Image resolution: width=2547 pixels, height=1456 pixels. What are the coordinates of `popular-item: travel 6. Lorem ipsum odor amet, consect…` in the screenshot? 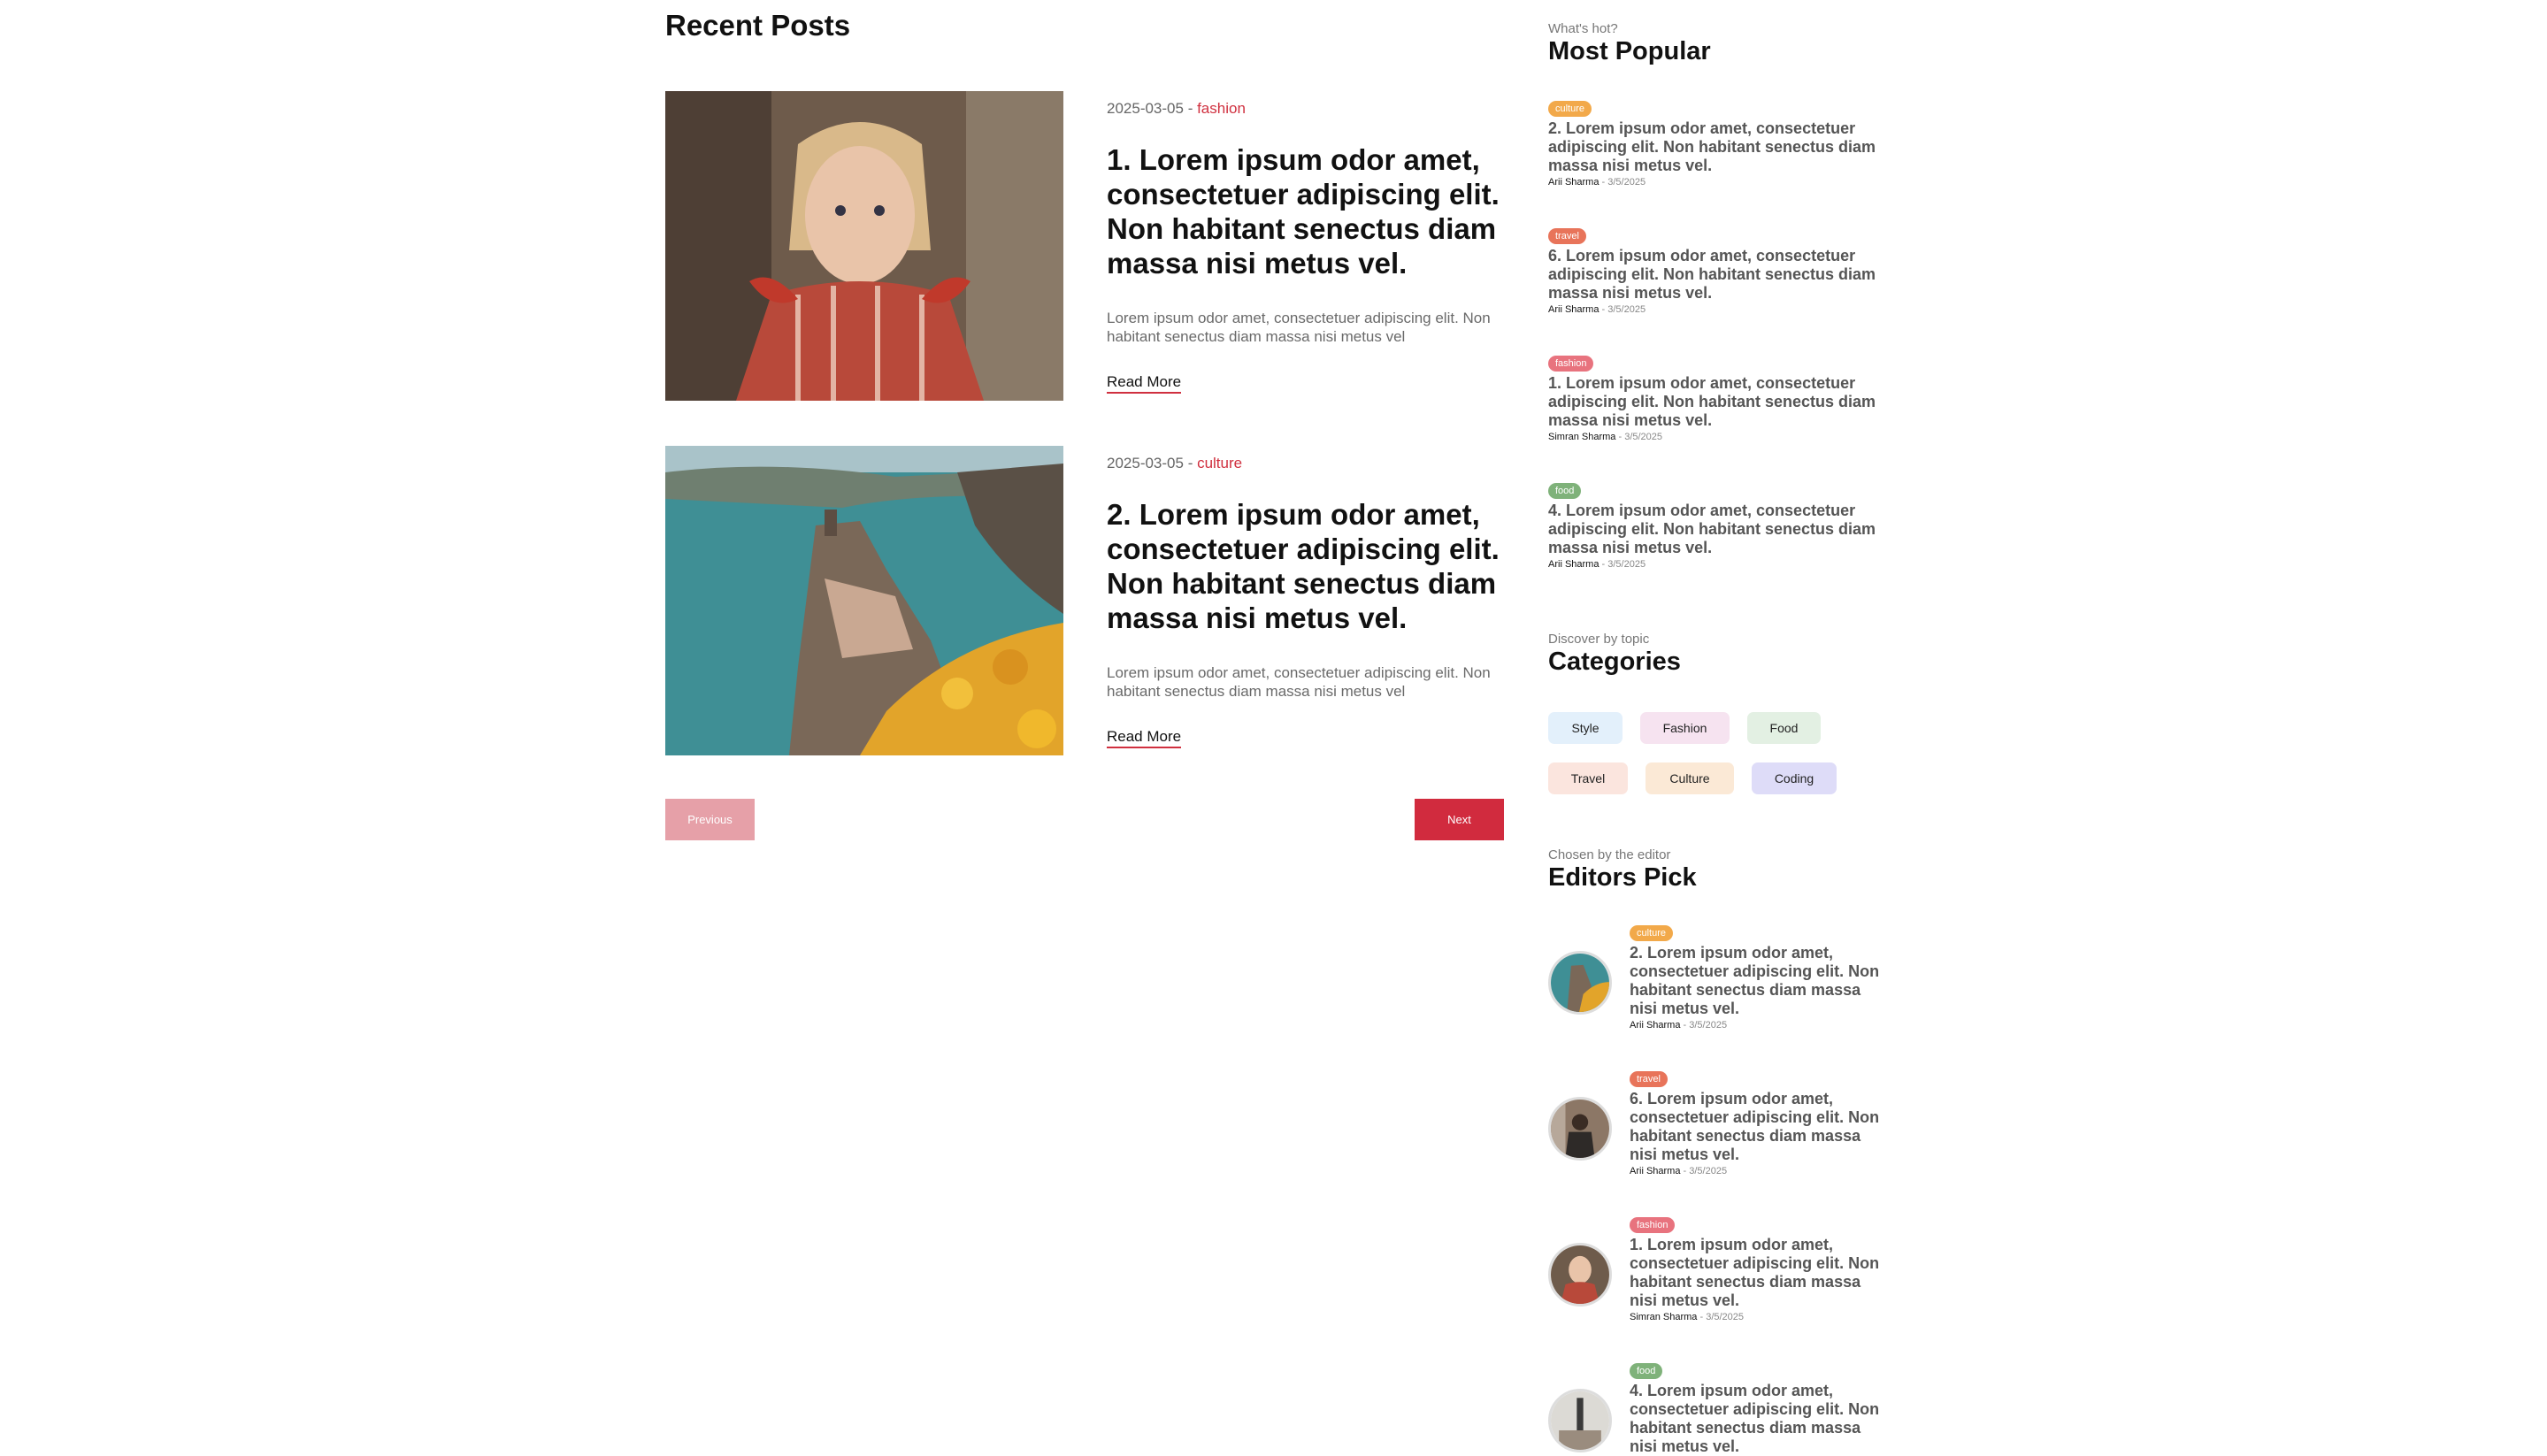 It's located at (1718, 271).